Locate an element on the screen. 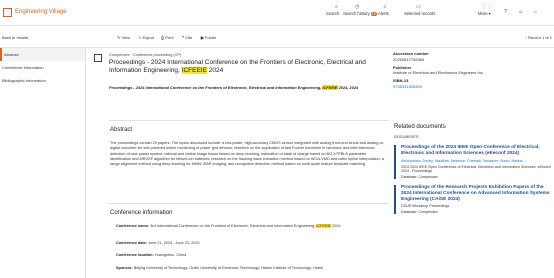  sponsor-label: Sponsor: is located at coordinates (124, 268).